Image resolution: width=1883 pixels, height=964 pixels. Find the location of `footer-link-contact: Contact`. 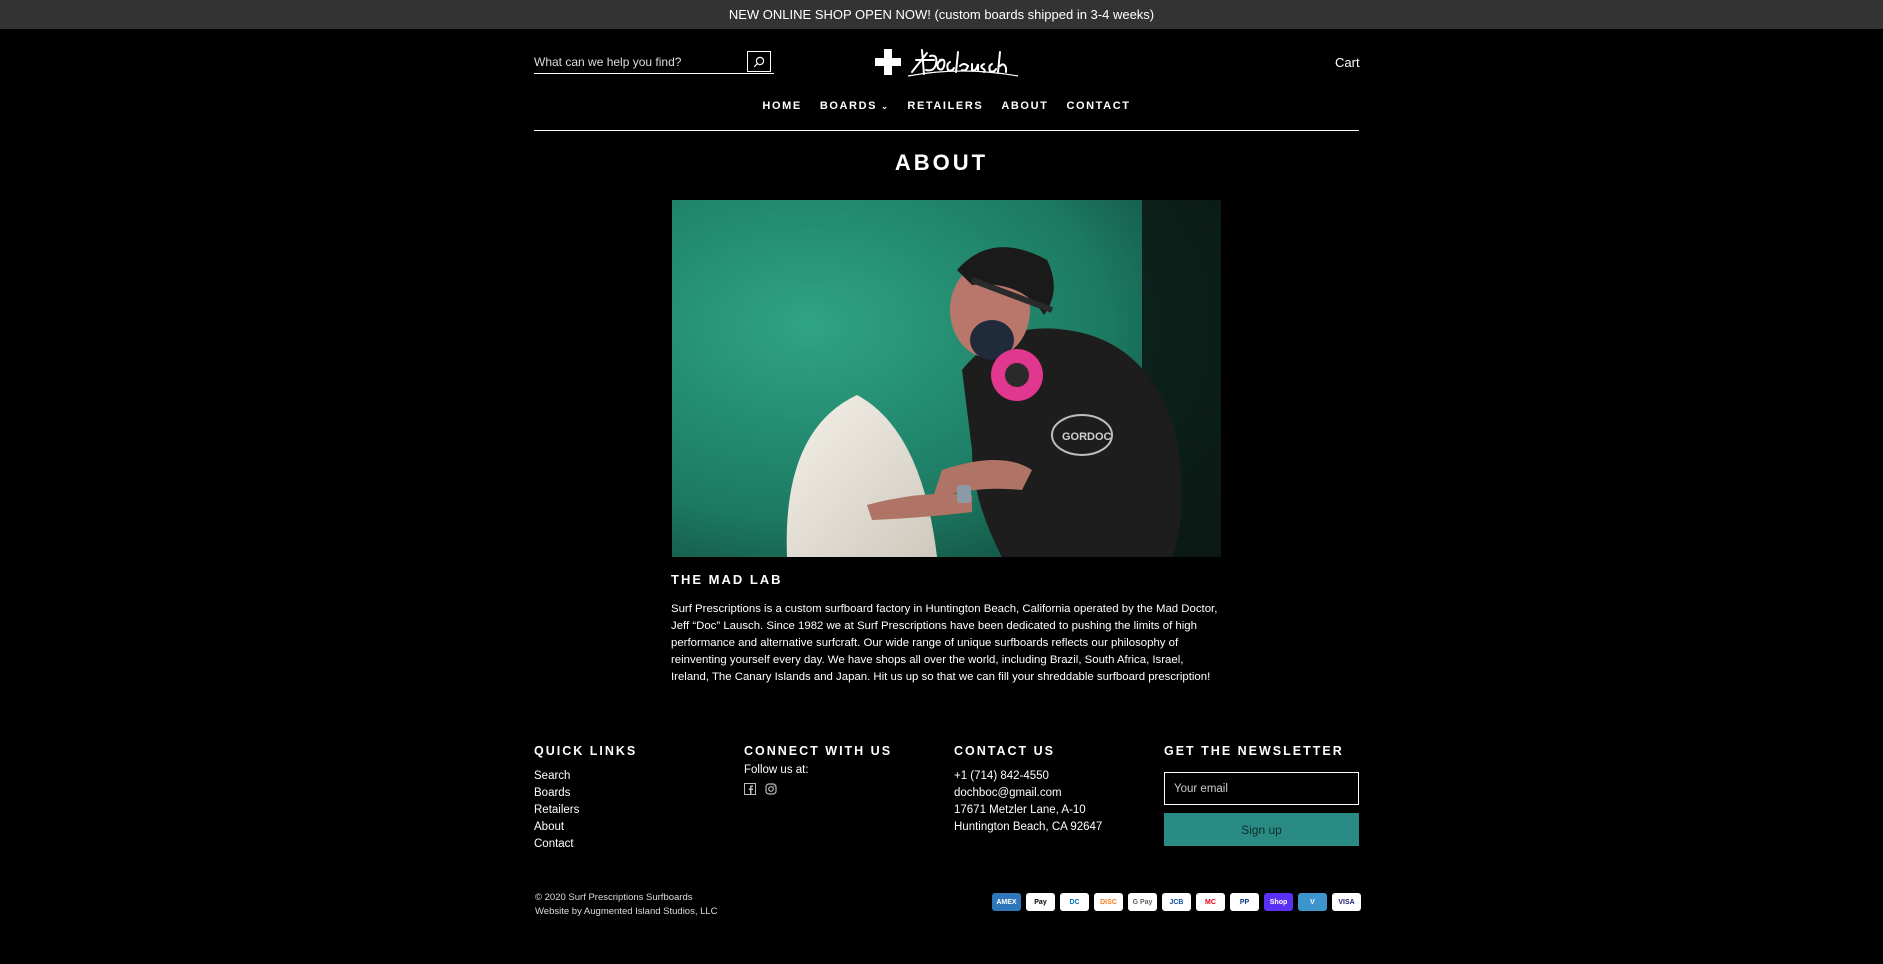

footer-link-contact: Contact is located at coordinates (585, 844).